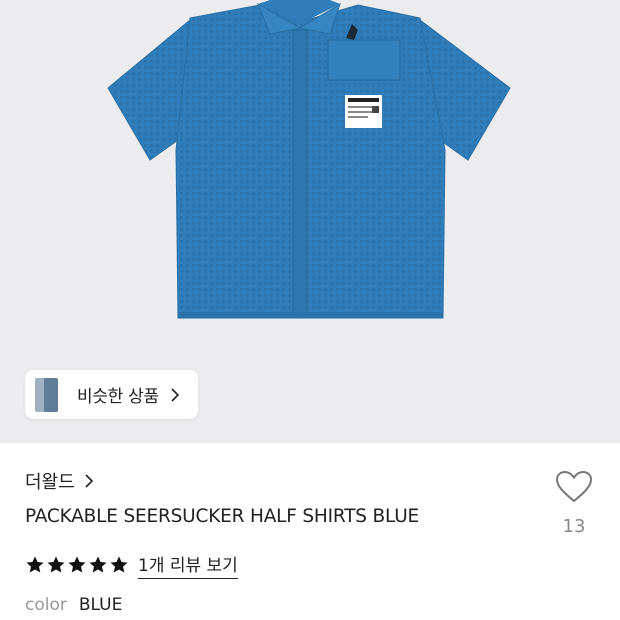 This screenshot has width=620, height=620. What do you see at coordinates (50, 482) in the screenshot?
I see `brand-name: 더왈드` at bounding box center [50, 482].